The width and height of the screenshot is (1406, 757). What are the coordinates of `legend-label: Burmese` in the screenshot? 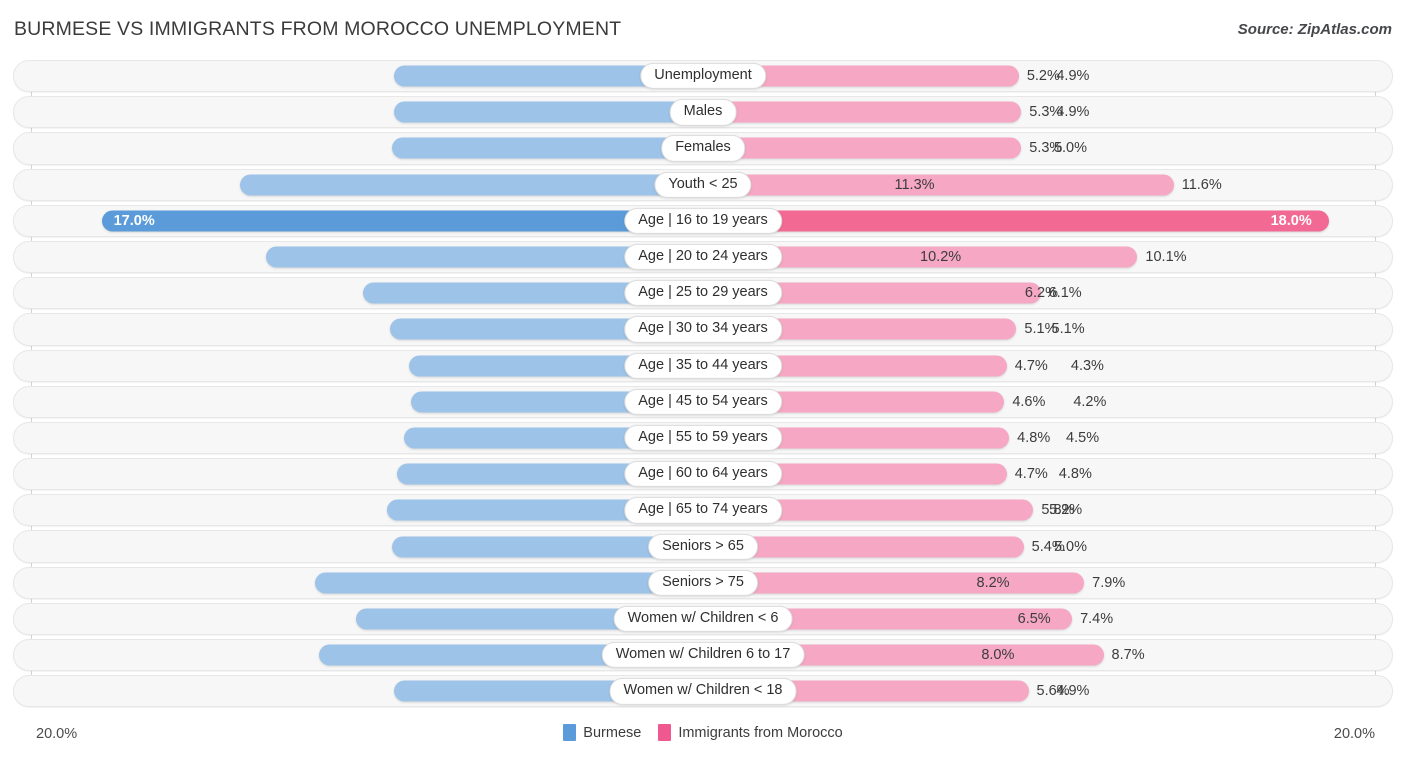 It's located at (612, 732).